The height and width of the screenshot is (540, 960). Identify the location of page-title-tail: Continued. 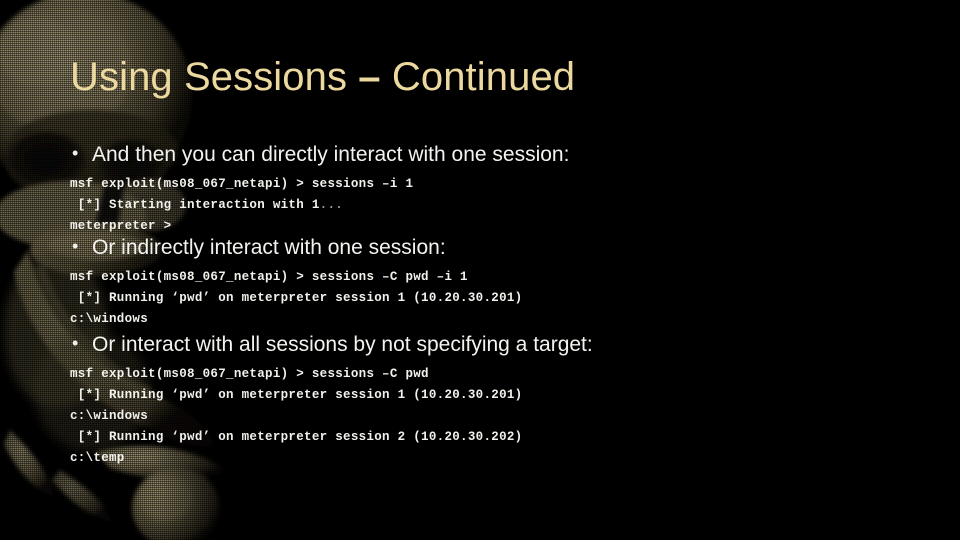
(478, 77).